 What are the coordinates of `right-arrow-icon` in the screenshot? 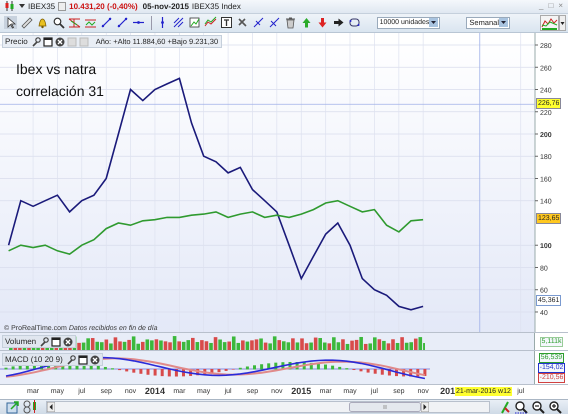 It's located at (339, 23).